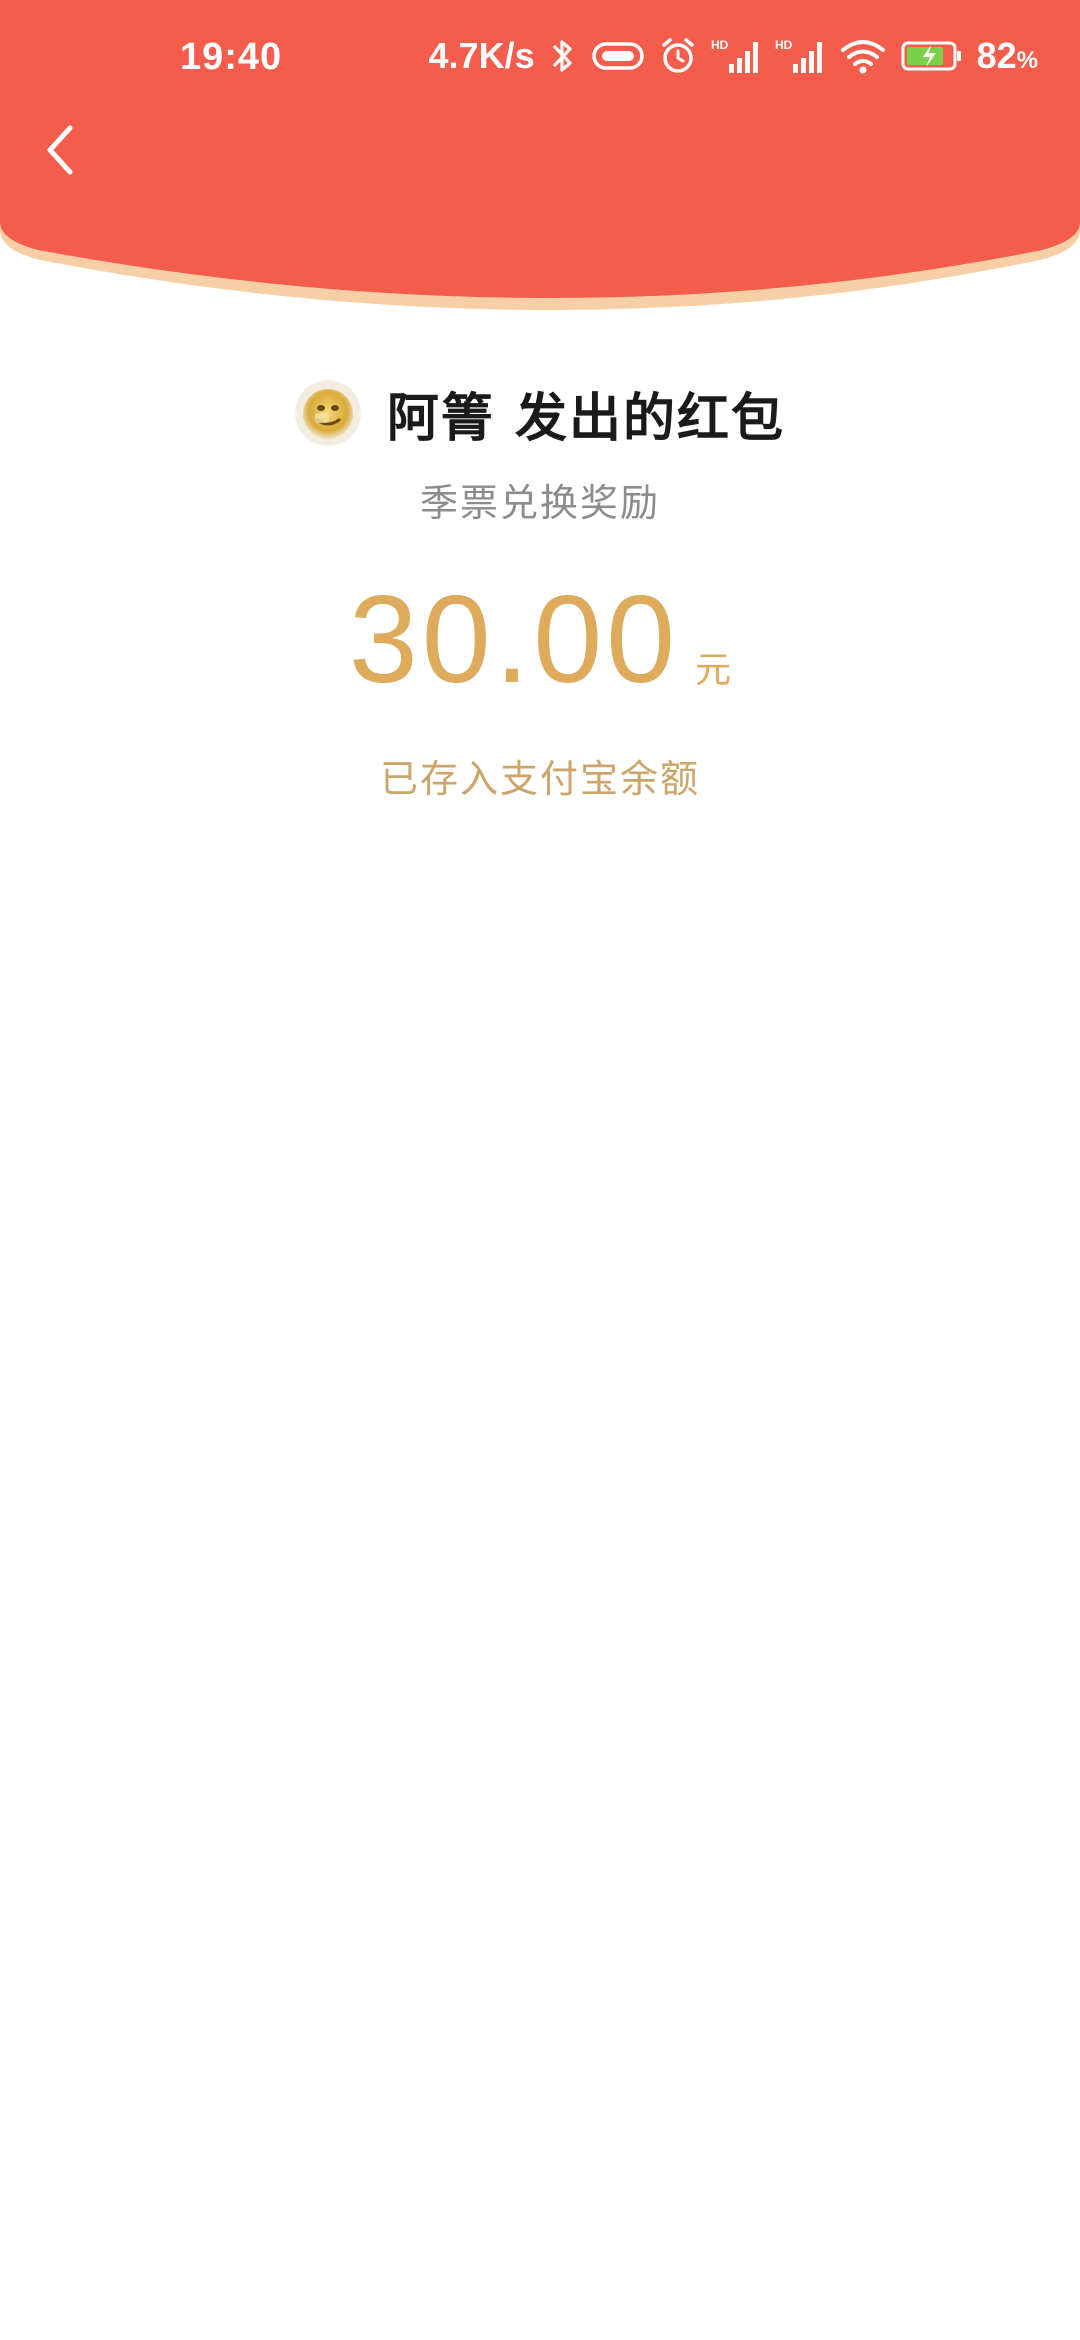 This screenshot has width=1080, height=2340. I want to click on amount-row: 30.00 元, so click(540, 640).